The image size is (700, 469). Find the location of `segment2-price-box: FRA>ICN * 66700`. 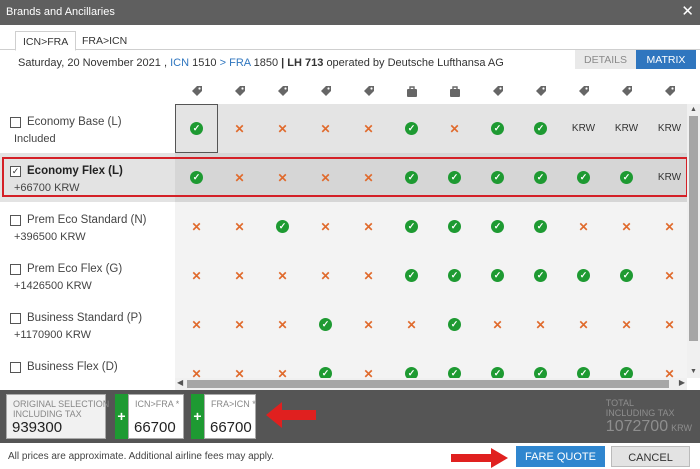

segment2-price-box: FRA>ICN * 66700 is located at coordinates (230, 416).